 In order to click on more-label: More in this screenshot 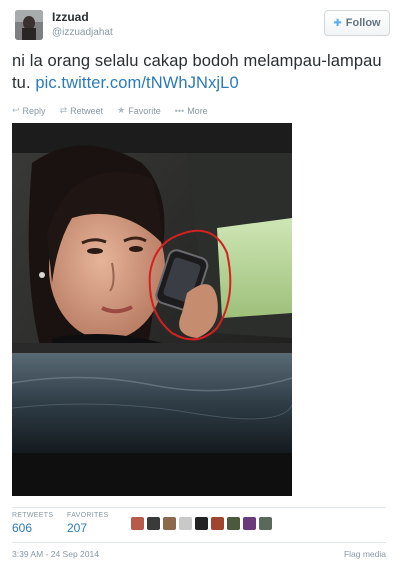, I will do `click(197, 110)`.